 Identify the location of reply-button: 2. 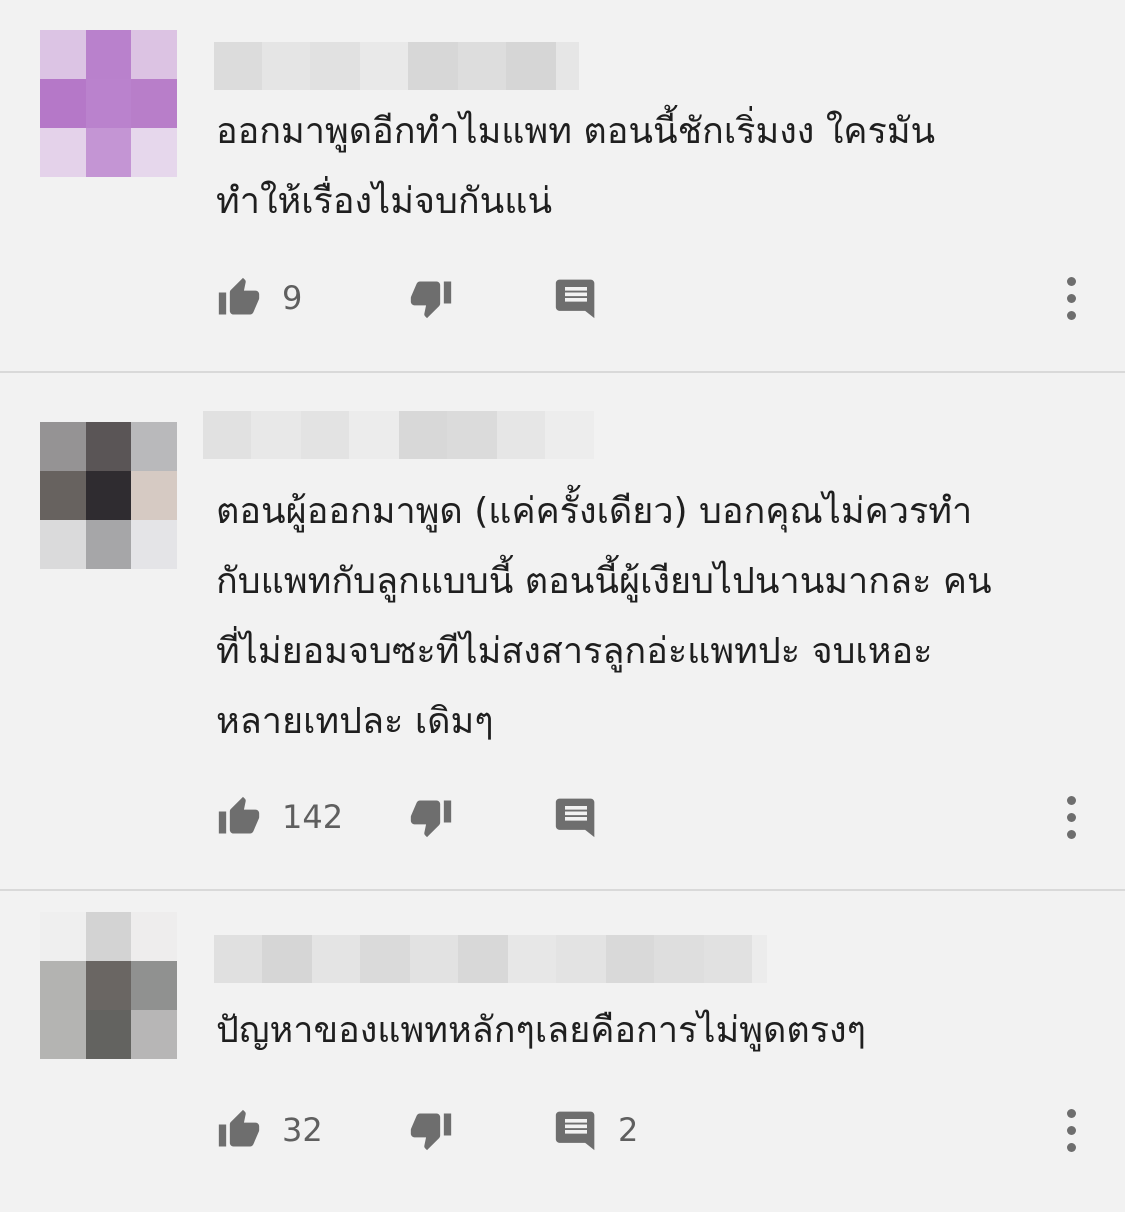
(596, 1130).